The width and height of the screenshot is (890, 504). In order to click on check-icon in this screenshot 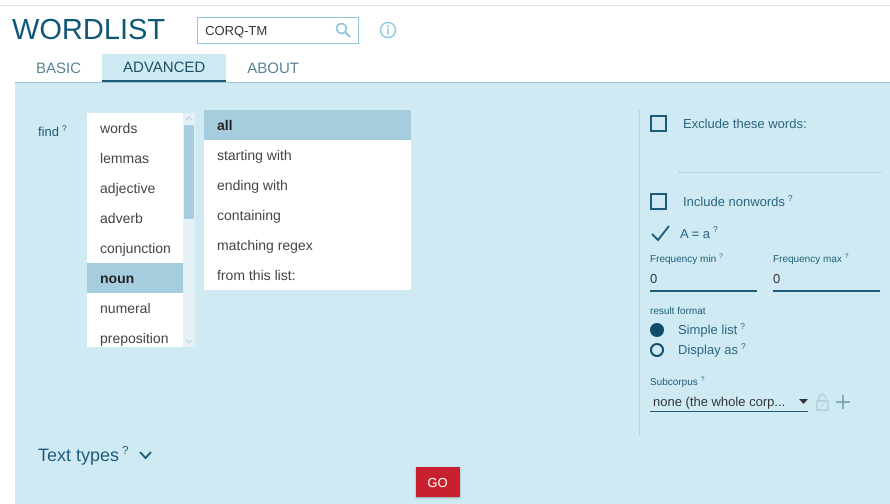, I will do `click(660, 233)`.